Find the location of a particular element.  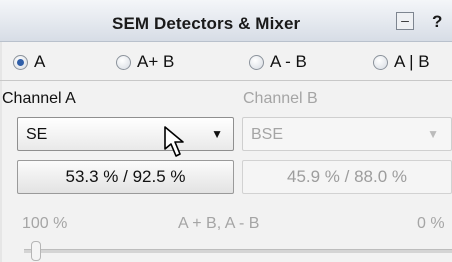

radio-mode-a-plus-b: A+ B is located at coordinates (145, 62).